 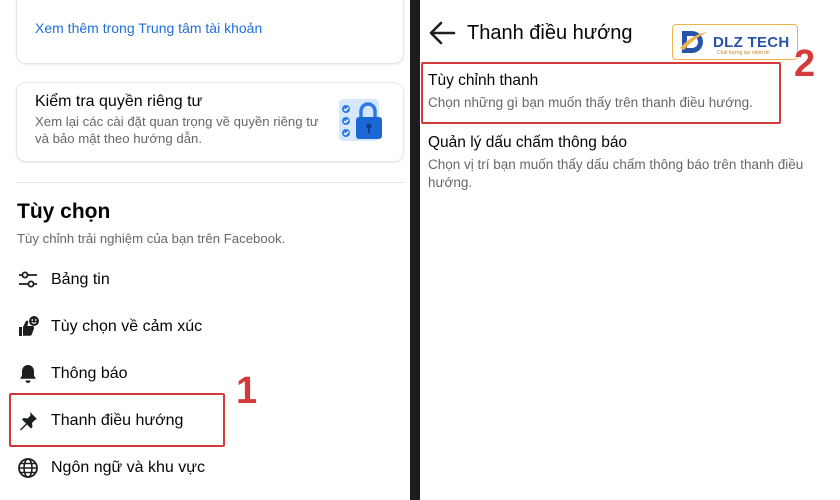 I want to click on menu-item-language-region: Ngôn ngữ và khu vực, so click(x=206, y=468).